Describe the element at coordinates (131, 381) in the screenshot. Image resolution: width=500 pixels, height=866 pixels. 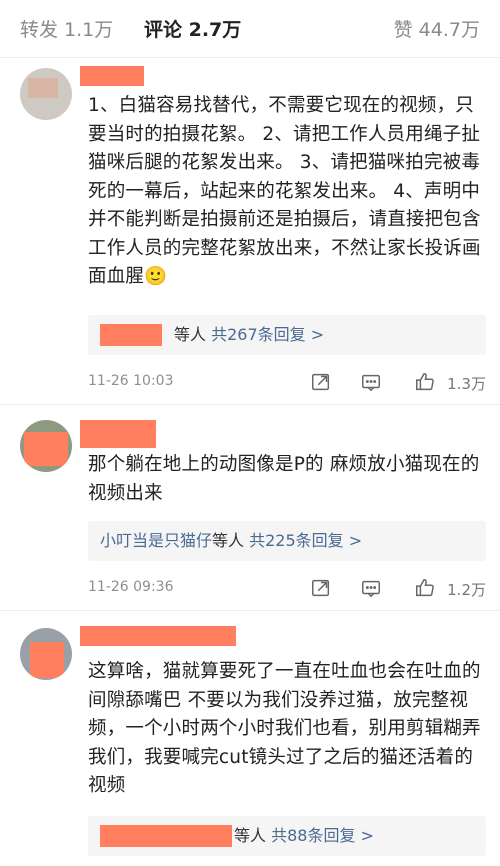
I see `comment-time: 11-26 10:03` at that location.